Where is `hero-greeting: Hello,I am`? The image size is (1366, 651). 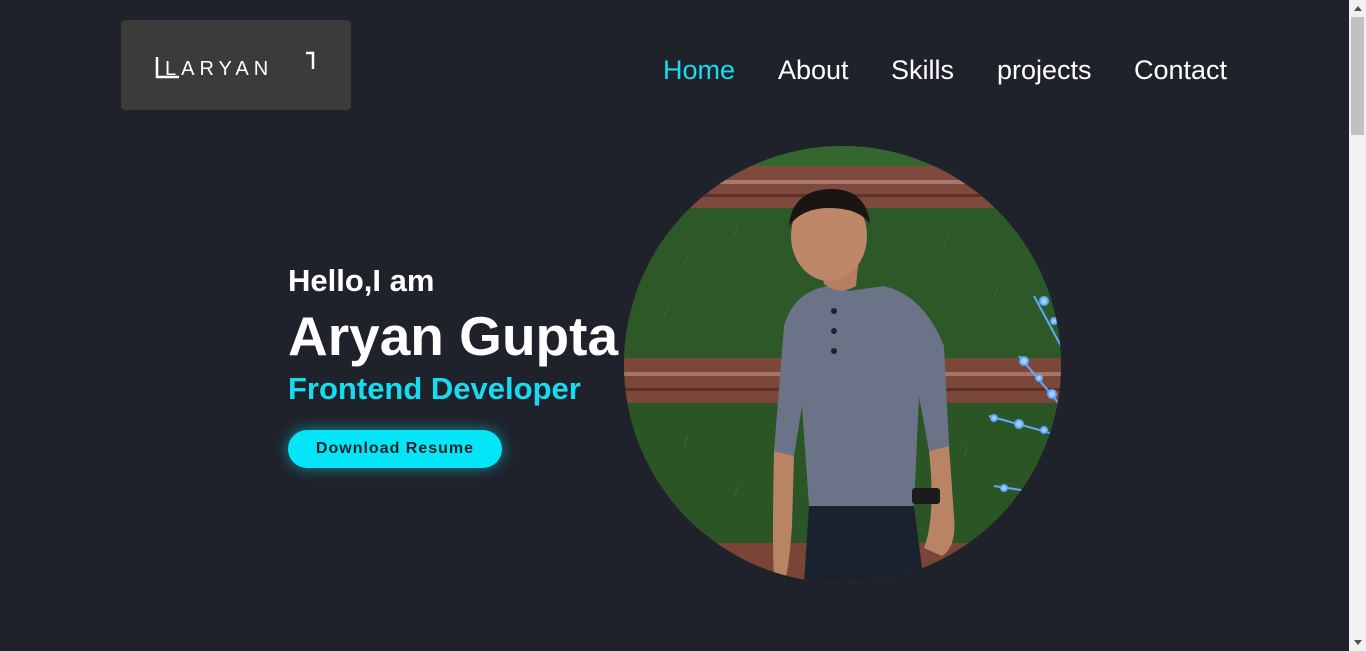 hero-greeting: Hello,I am is located at coordinates (361, 280).